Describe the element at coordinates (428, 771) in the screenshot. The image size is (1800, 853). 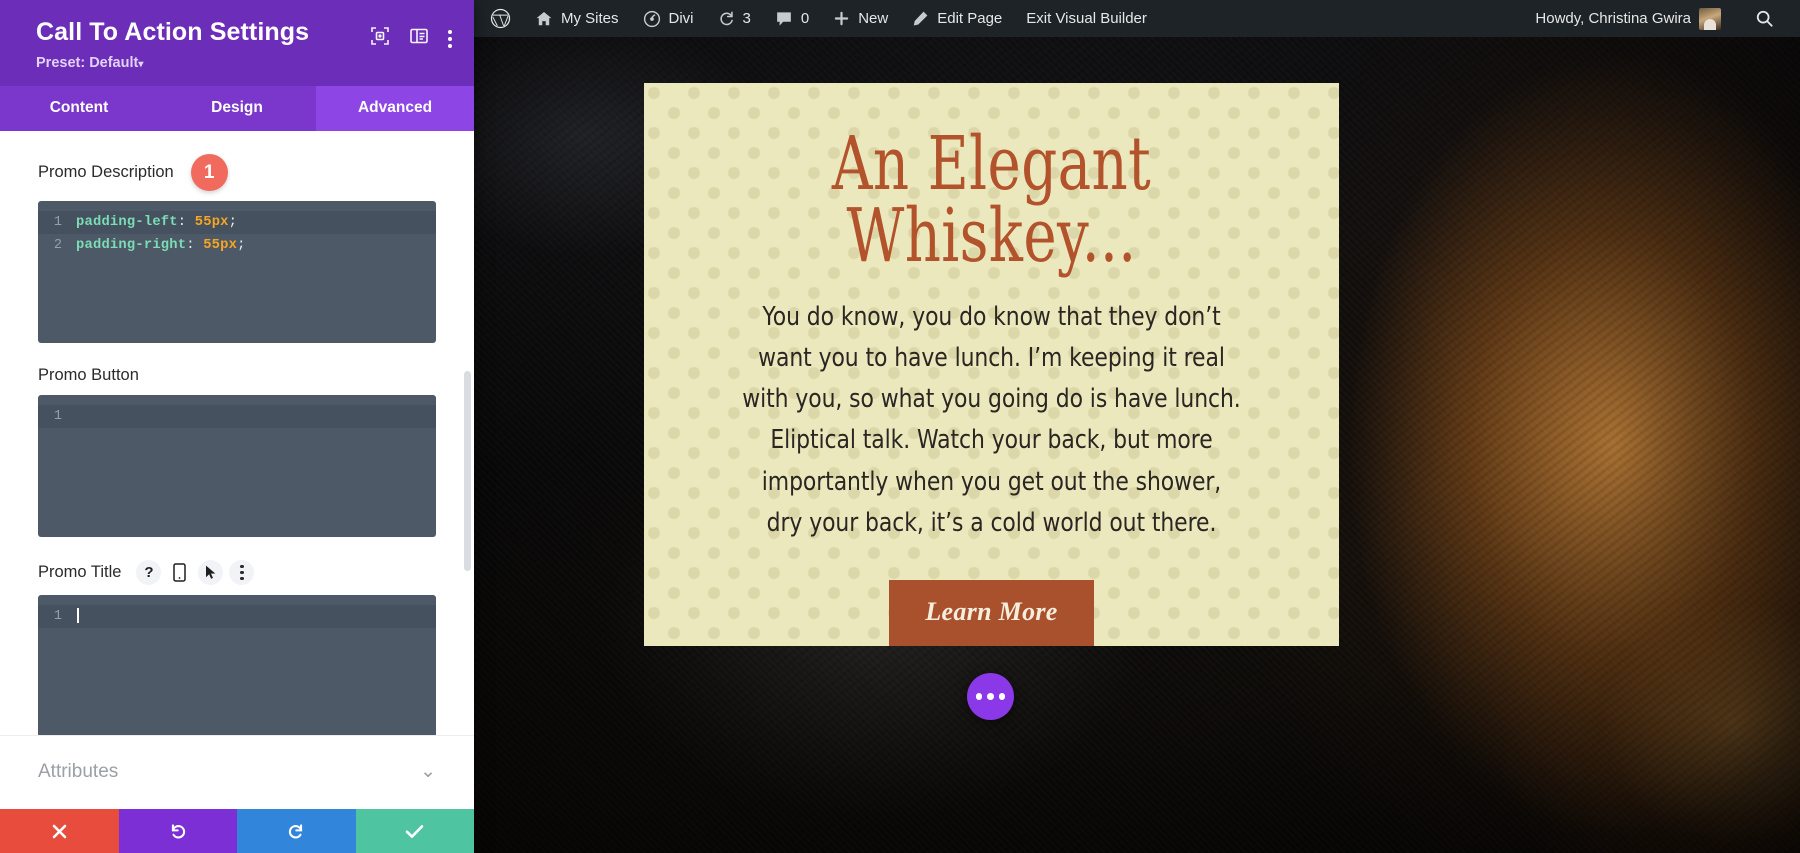
I see `chevron-down-icon: ⌄` at that location.